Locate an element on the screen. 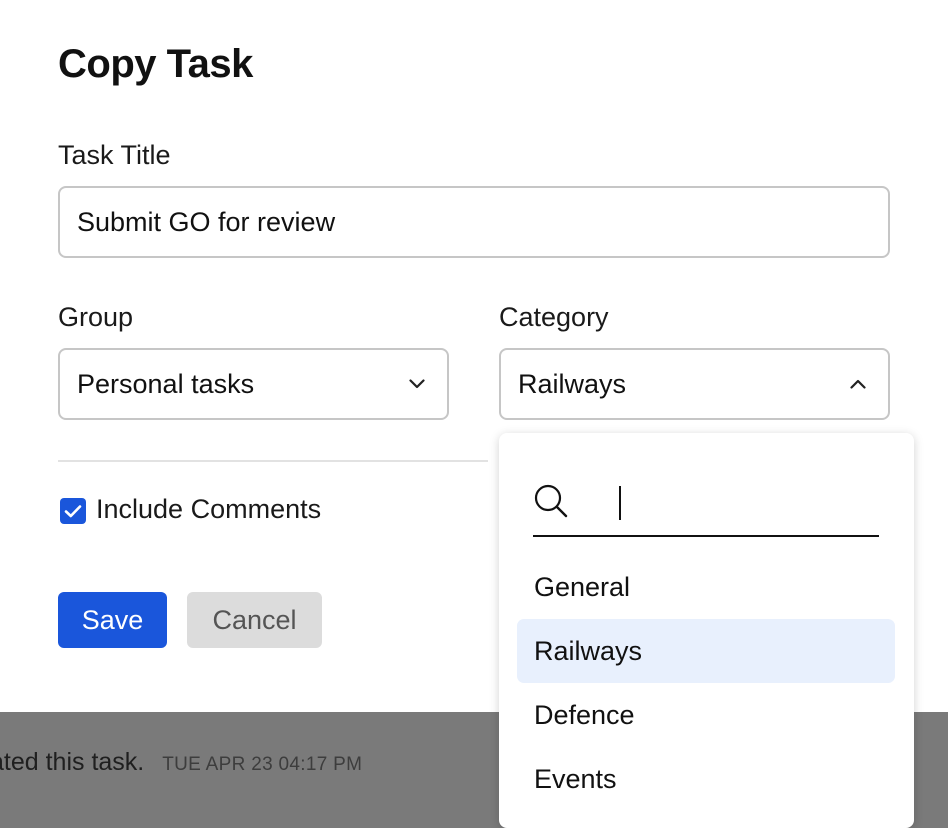  checkmark-icon is located at coordinates (73, 511).